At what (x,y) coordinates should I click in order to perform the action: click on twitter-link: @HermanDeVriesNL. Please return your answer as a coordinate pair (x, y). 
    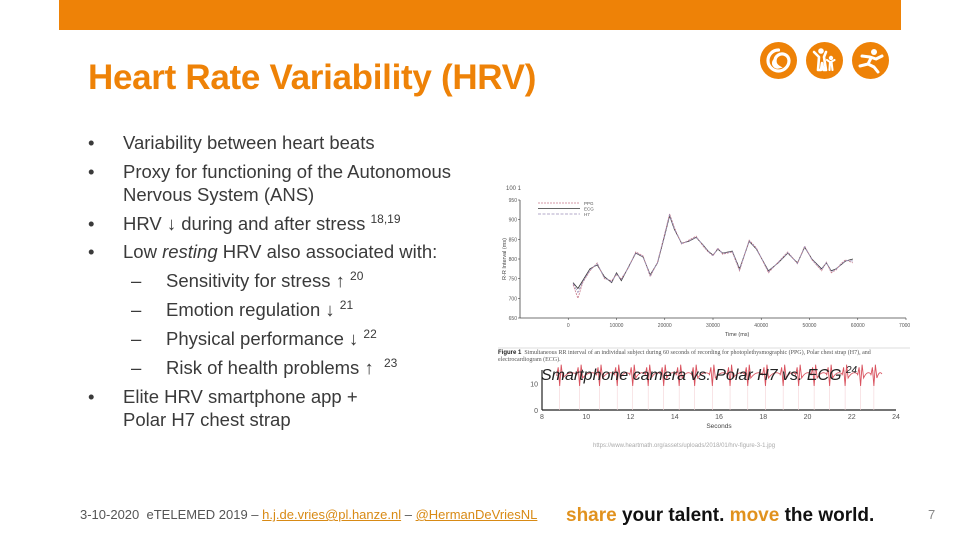
    Looking at the image, I should click on (477, 514).